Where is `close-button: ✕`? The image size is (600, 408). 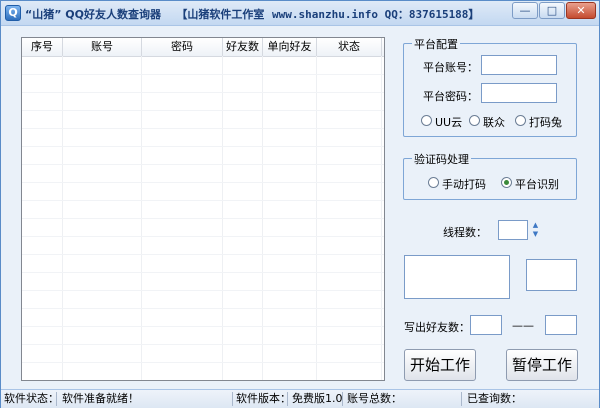
close-button: ✕ is located at coordinates (581, 10).